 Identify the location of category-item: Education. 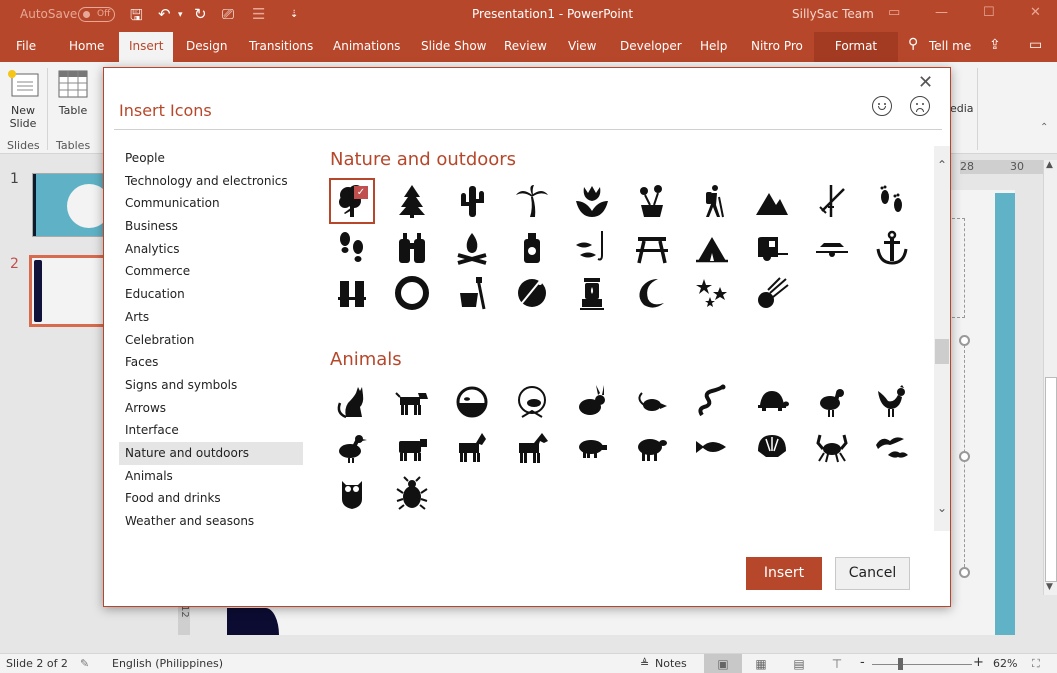
(211, 294).